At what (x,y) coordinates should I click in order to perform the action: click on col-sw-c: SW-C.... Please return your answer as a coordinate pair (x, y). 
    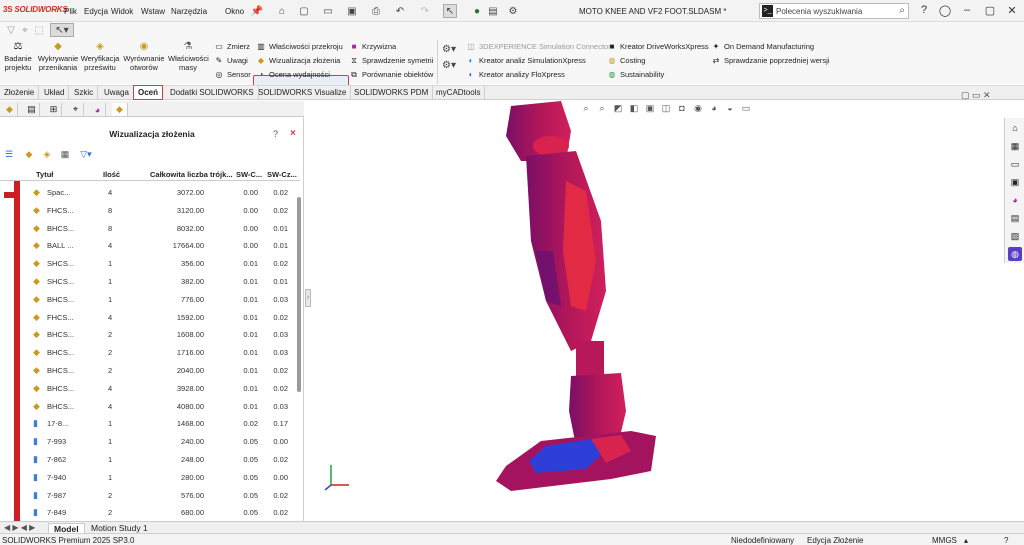
    Looking at the image, I should click on (249, 174).